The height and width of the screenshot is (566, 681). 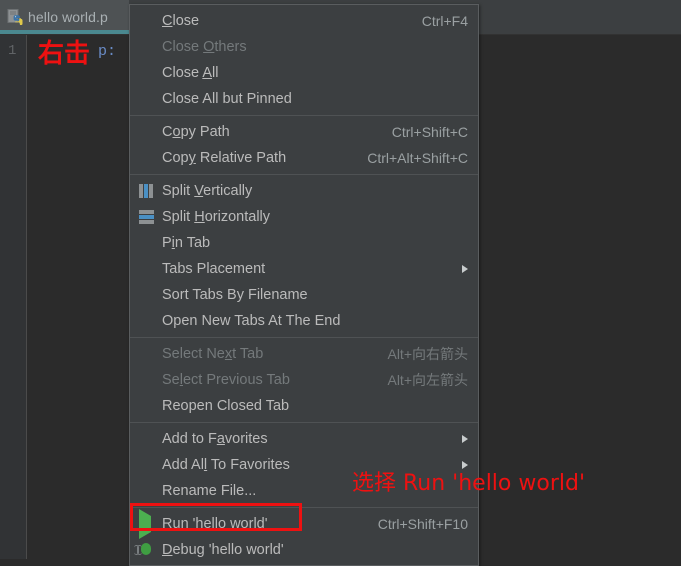 I want to click on menu-item-debug-hello-world: Debug 'hello world', so click(x=304, y=550).